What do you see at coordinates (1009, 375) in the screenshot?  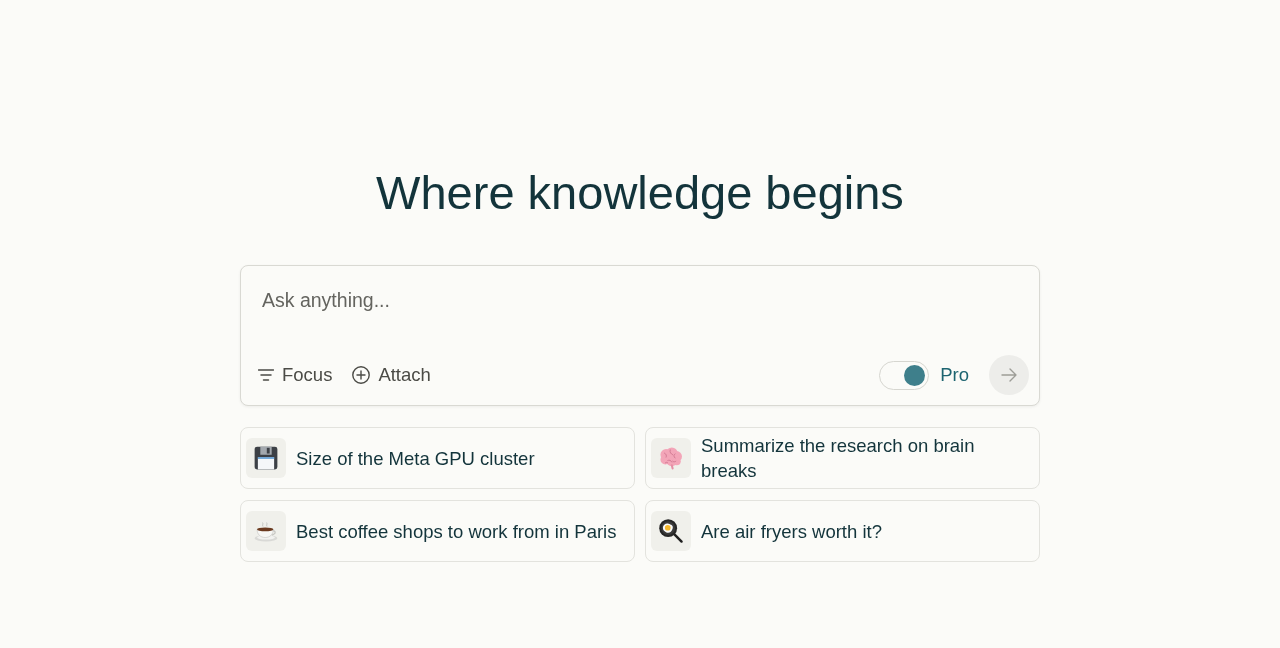 I see `arrow-right-icon` at bounding box center [1009, 375].